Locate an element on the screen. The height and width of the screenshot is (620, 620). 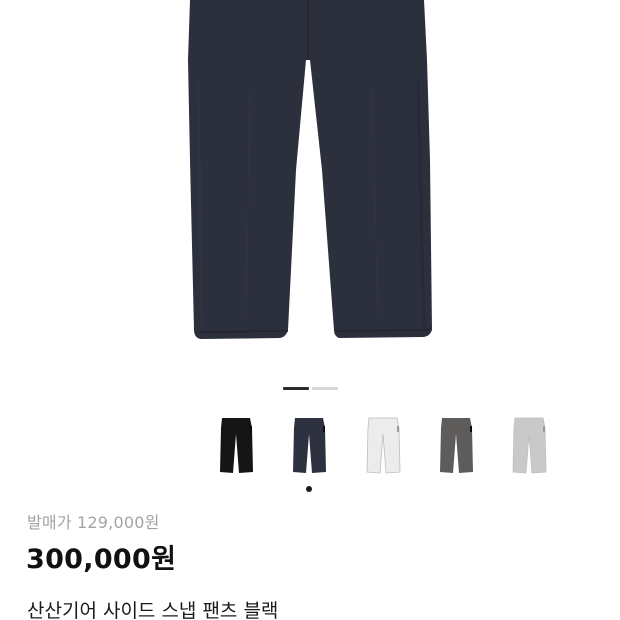
charcoal-pants-thumb is located at coordinates (456, 446).